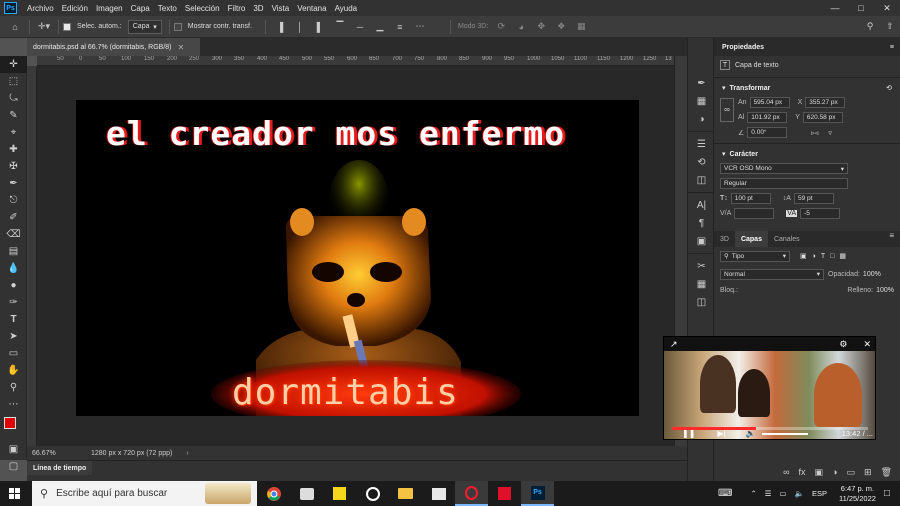 This screenshot has width=900, height=506. Describe the element at coordinates (420, 27) in the screenshot. I see `more-options-icon: ⋯` at that location.